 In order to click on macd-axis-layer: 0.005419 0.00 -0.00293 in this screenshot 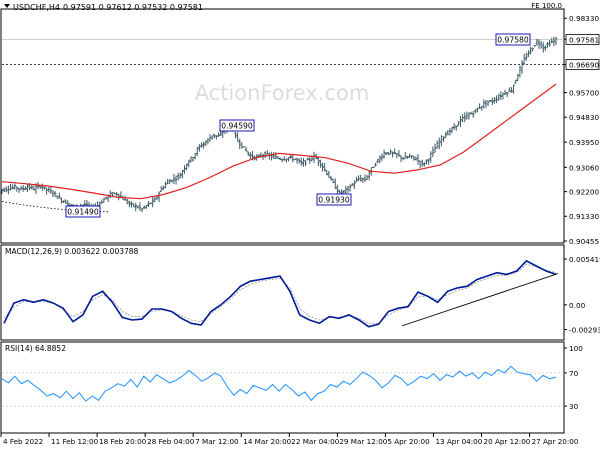, I will do `click(582, 295)`.